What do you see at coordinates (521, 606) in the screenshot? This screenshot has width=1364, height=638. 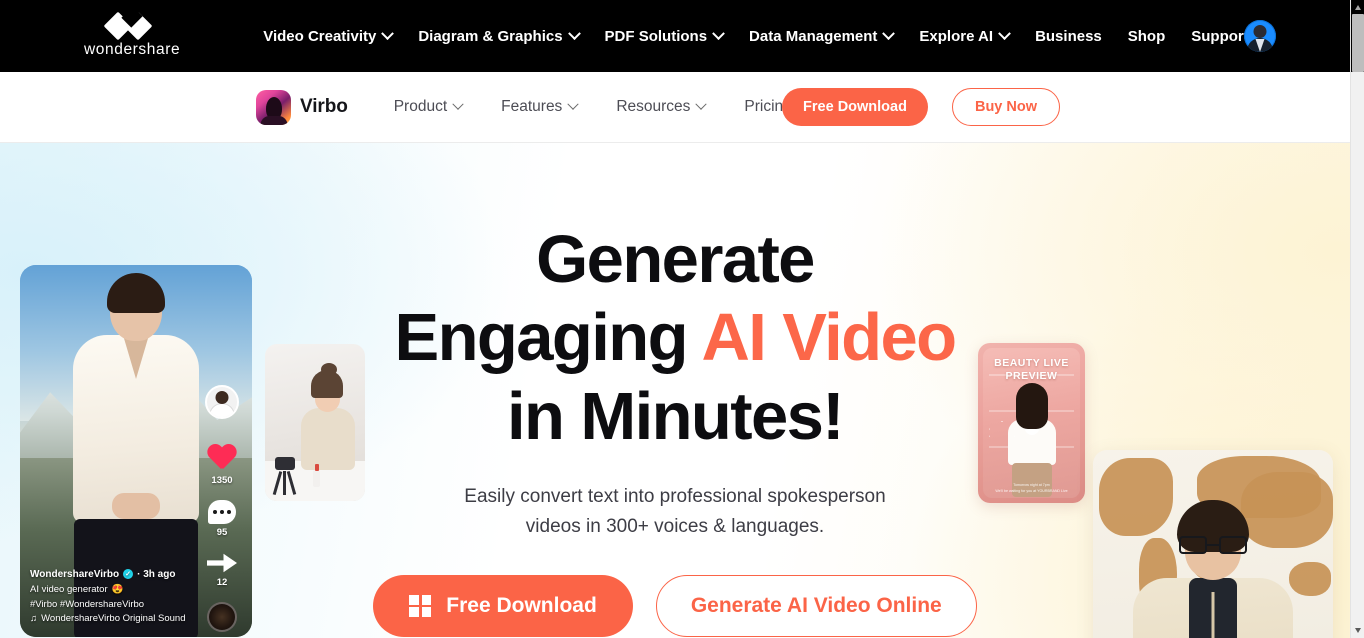 I see `hero-free-download-label: Free Download` at bounding box center [521, 606].